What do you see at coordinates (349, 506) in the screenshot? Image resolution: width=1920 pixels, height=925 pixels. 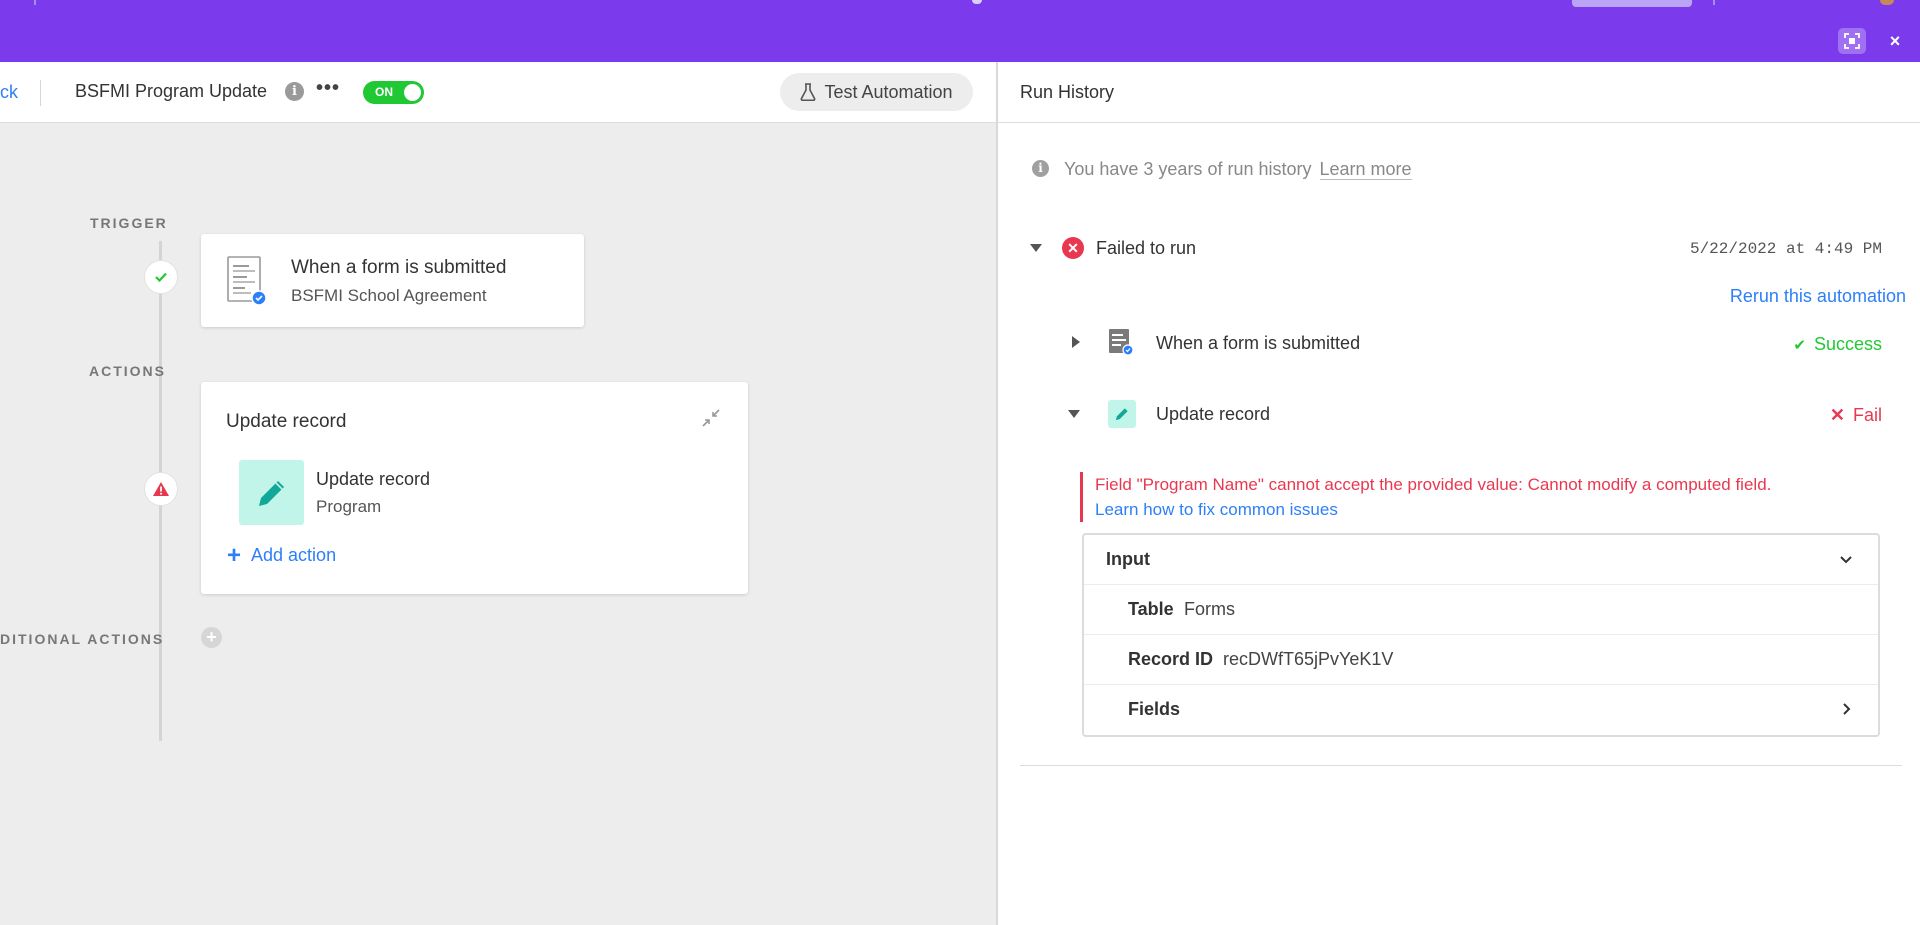 I see `action-item-subtitle: Program` at bounding box center [349, 506].